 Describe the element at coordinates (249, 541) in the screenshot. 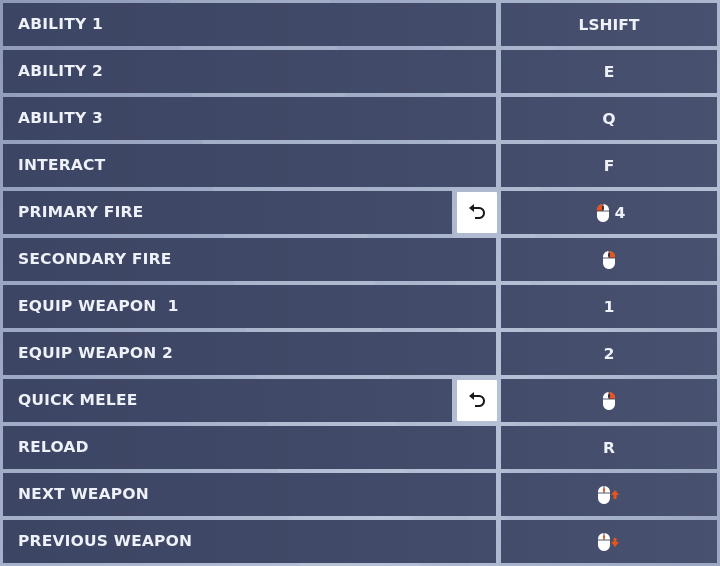

I see `action-label-cell: PREVIOUS WEAPON` at that location.